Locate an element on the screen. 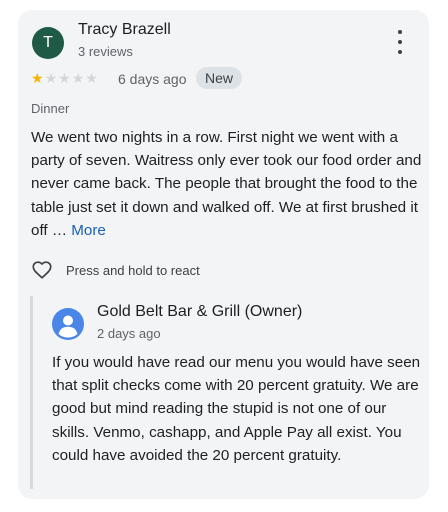 This screenshot has width=448, height=512. star-filled-icon: ★ is located at coordinates (37, 78).